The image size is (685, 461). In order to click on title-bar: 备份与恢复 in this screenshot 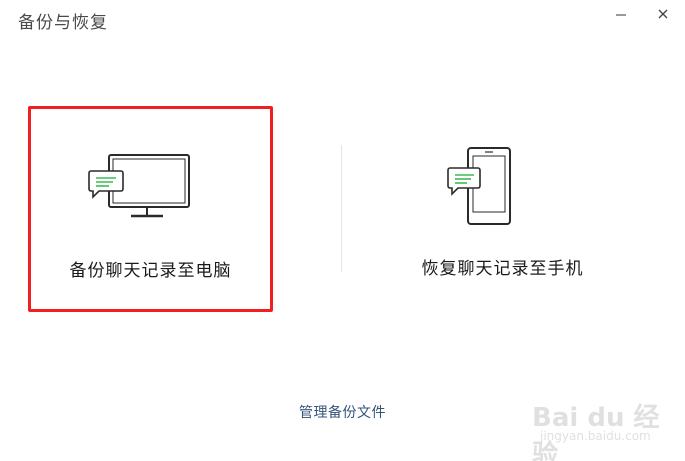, I will do `click(342, 20)`.